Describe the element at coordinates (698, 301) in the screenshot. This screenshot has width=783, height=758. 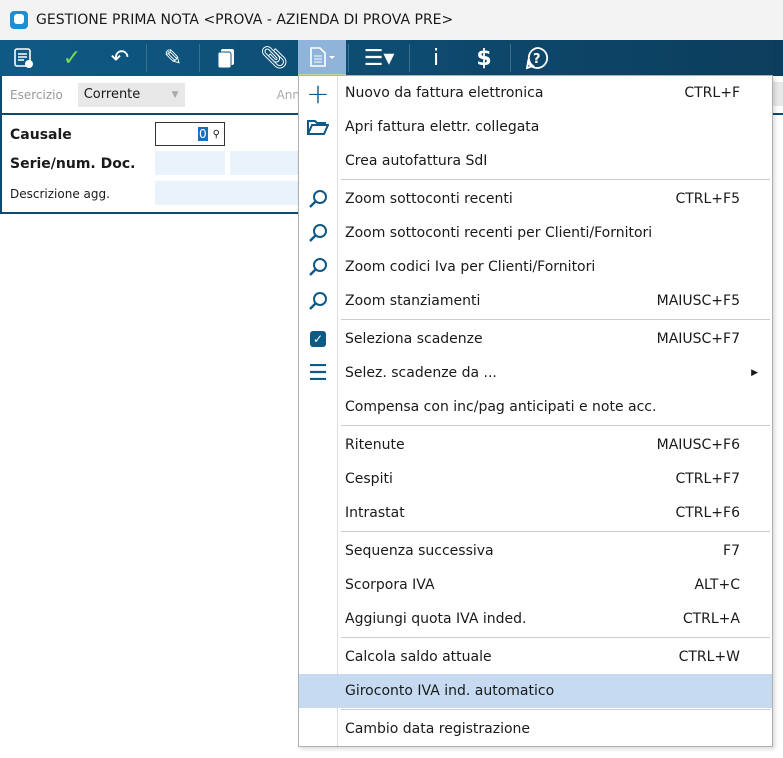
I see `menu-item-shortcut: MAIUSC+F5` at that location.